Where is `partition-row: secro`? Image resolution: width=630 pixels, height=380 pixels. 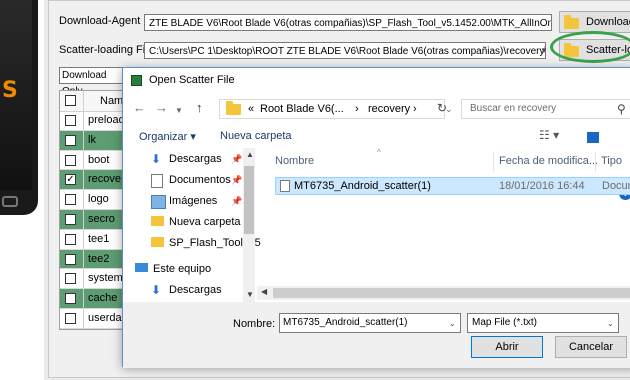
partition-row: secro is located at coordinates (94, 220).